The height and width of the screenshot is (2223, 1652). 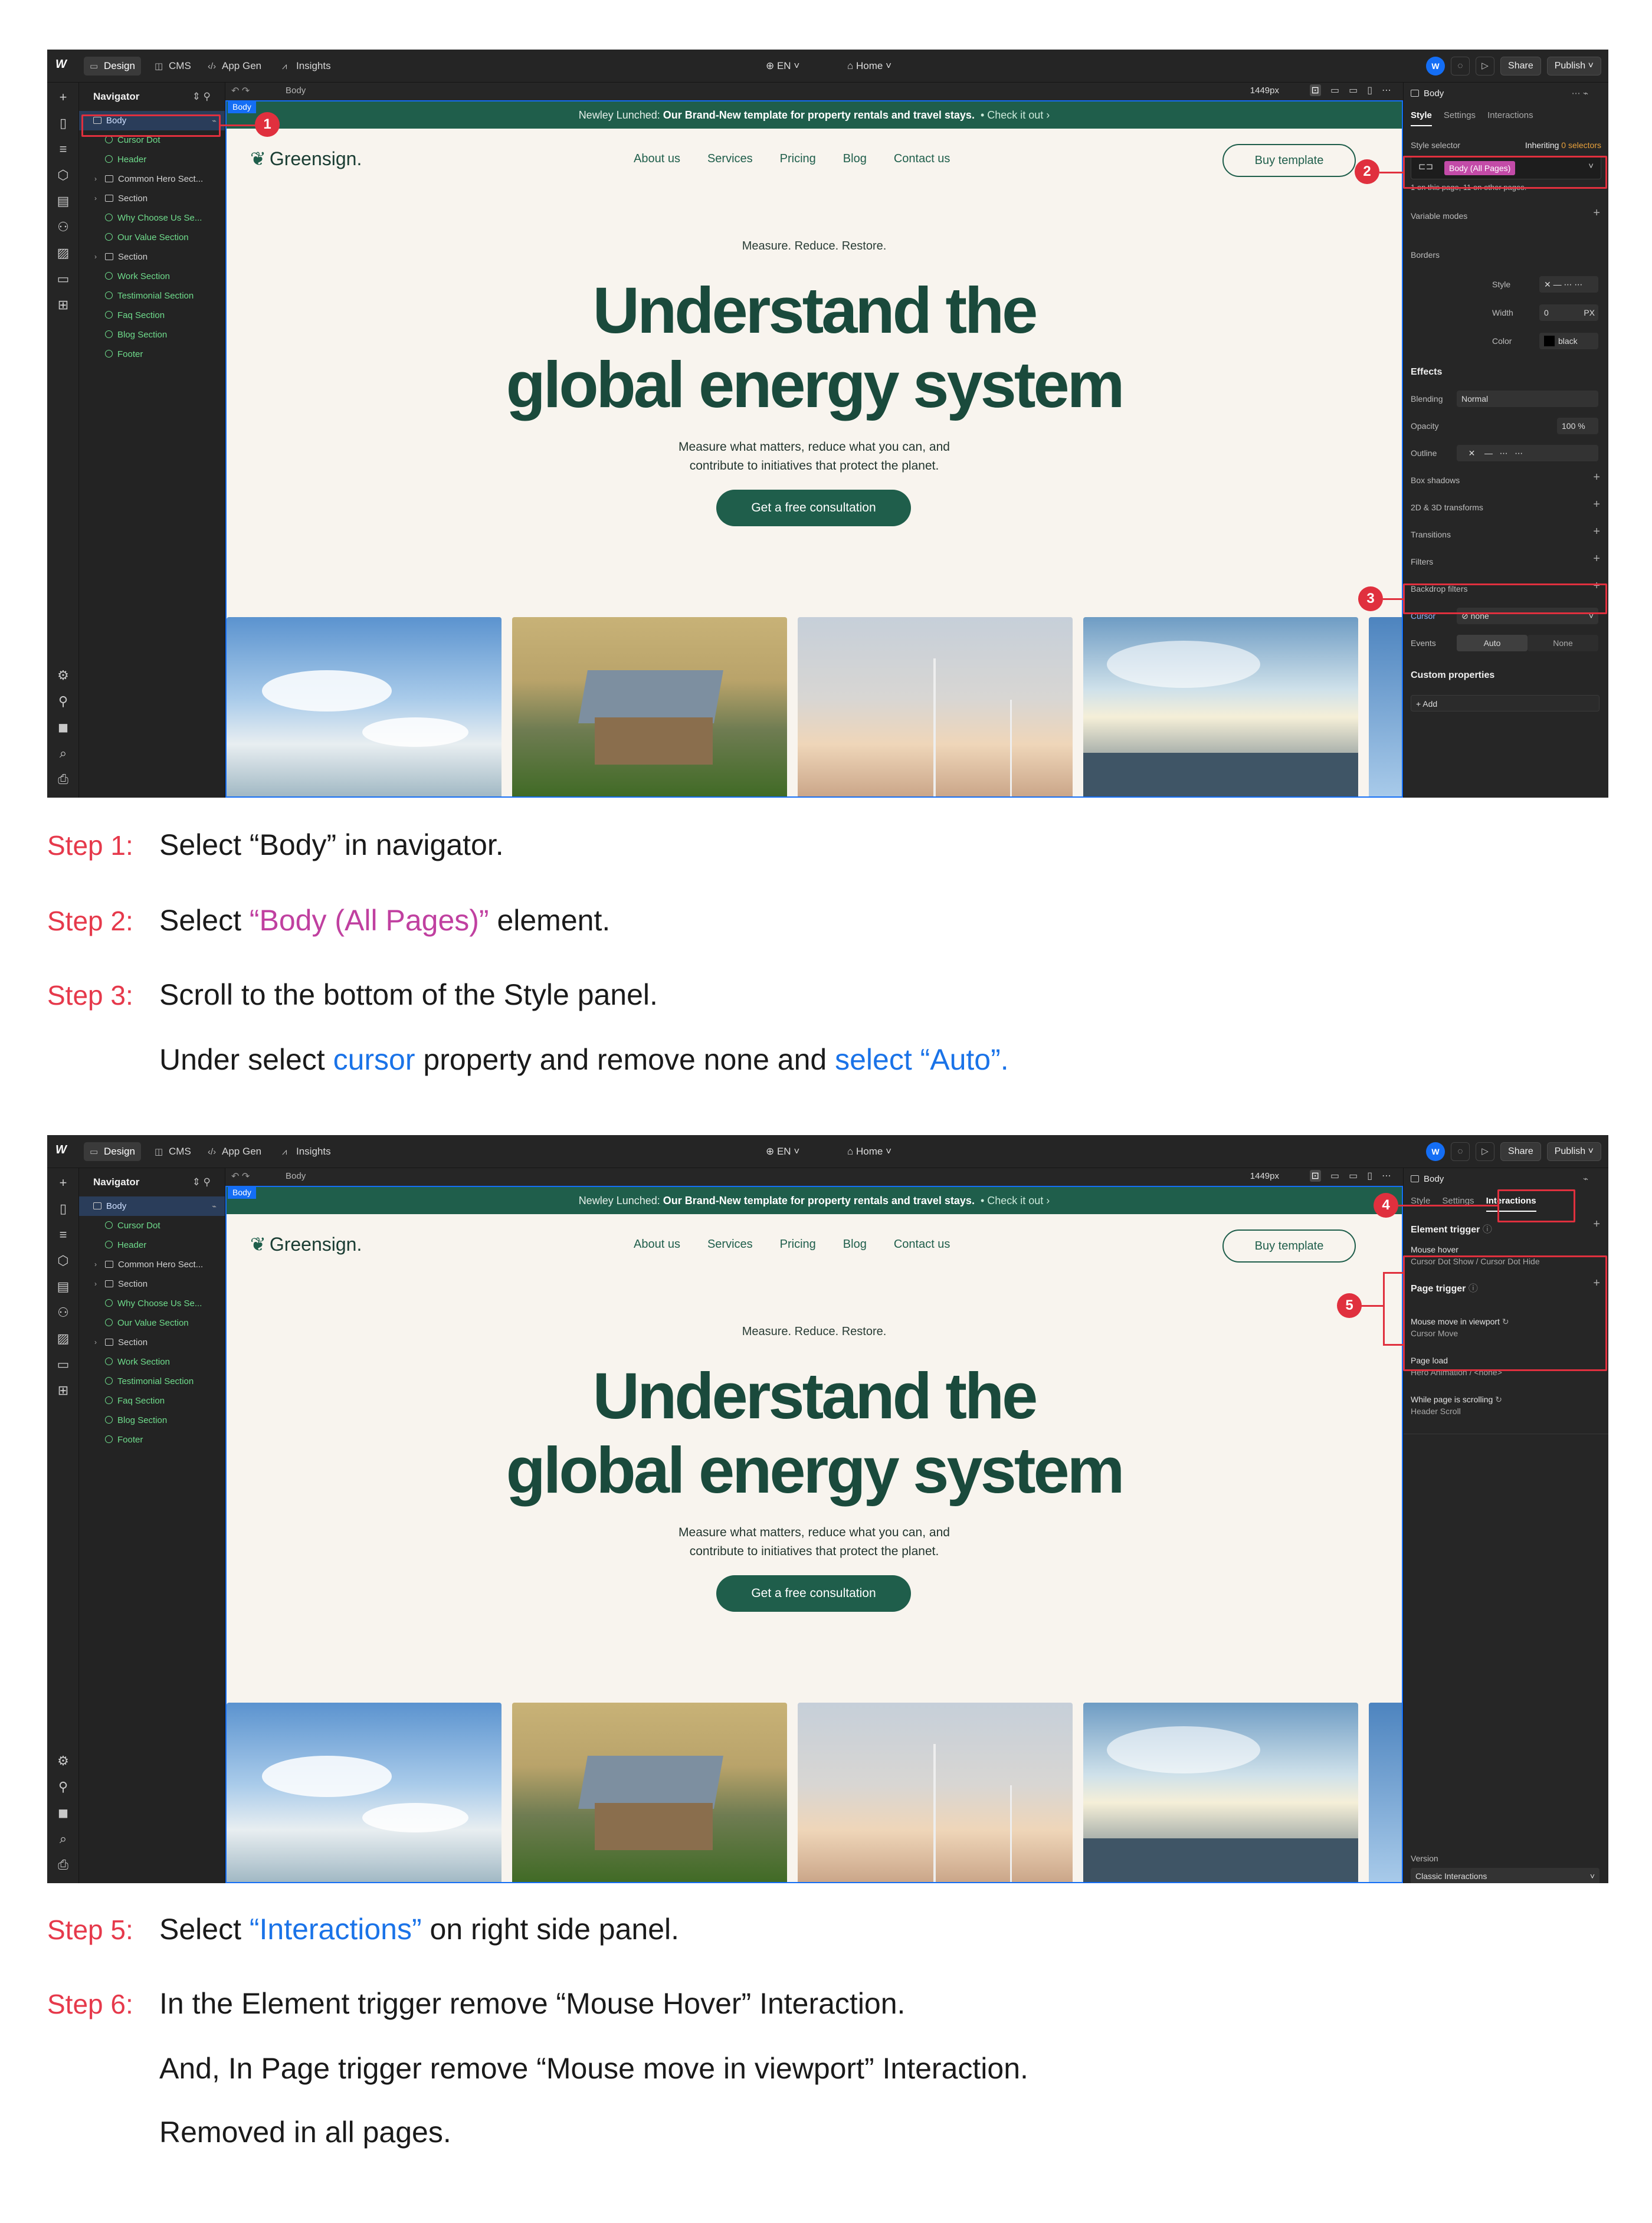 I want to click on add-shadow-icon: +, so click(x=1596, y=477).